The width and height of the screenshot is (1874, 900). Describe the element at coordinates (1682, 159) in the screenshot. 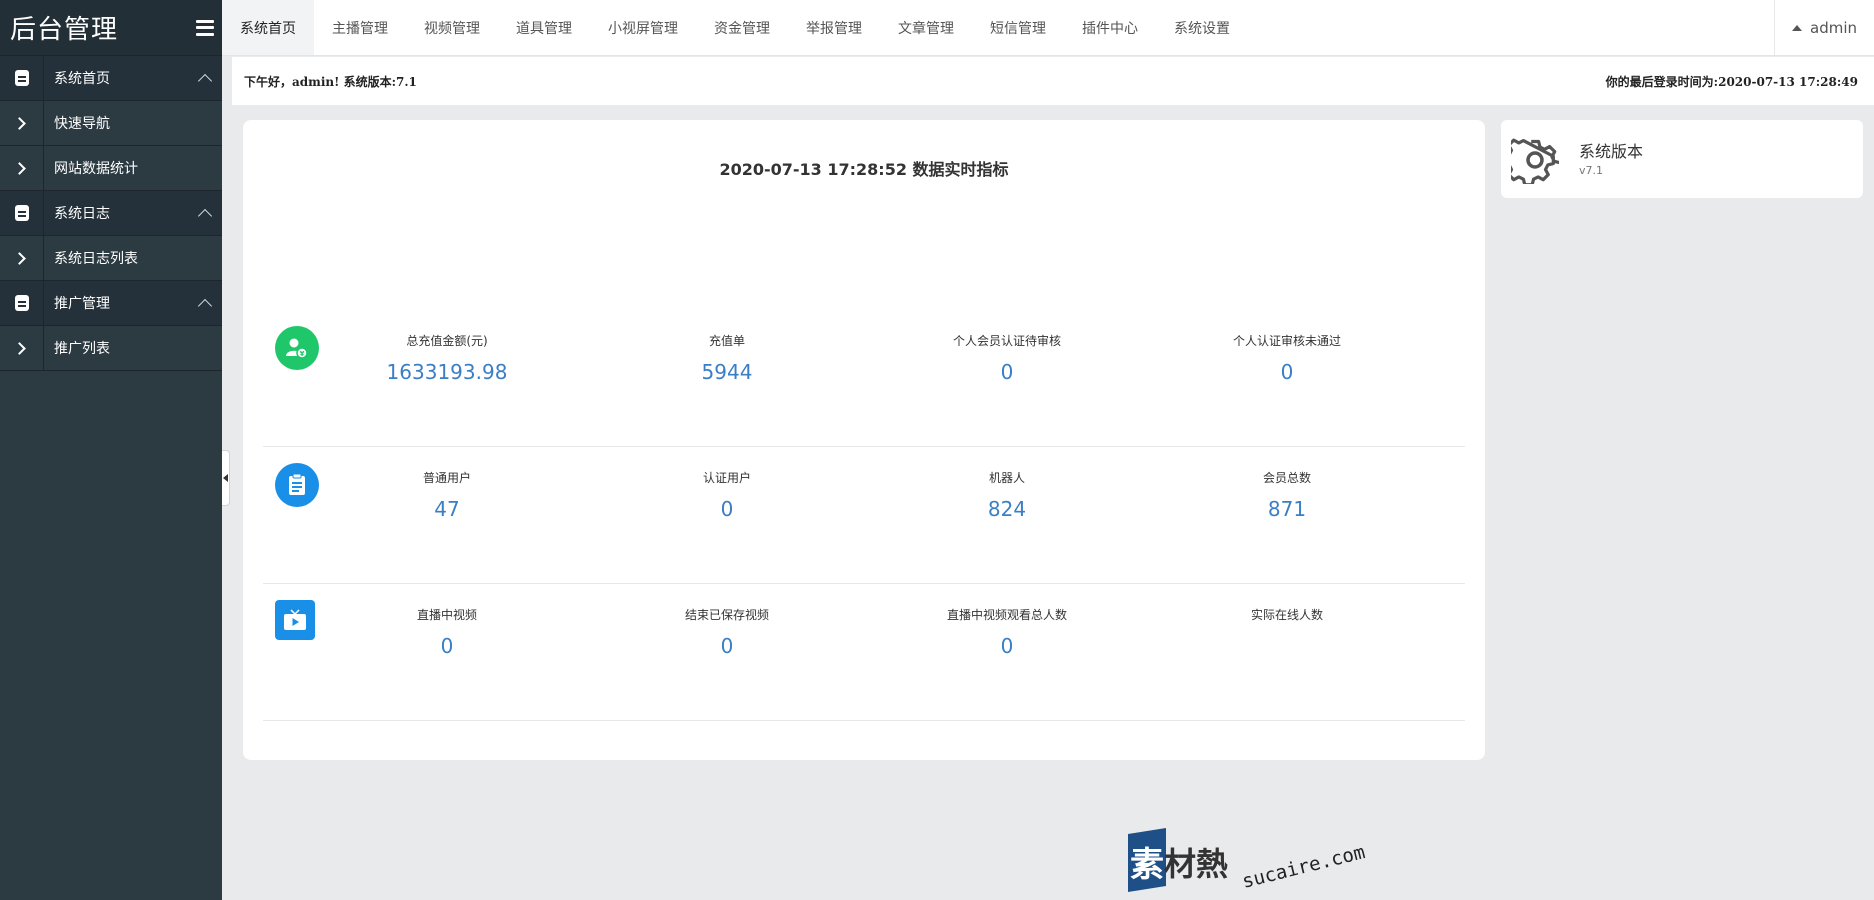

I see `system-version-card: 系统版本 v7.1` at that location.